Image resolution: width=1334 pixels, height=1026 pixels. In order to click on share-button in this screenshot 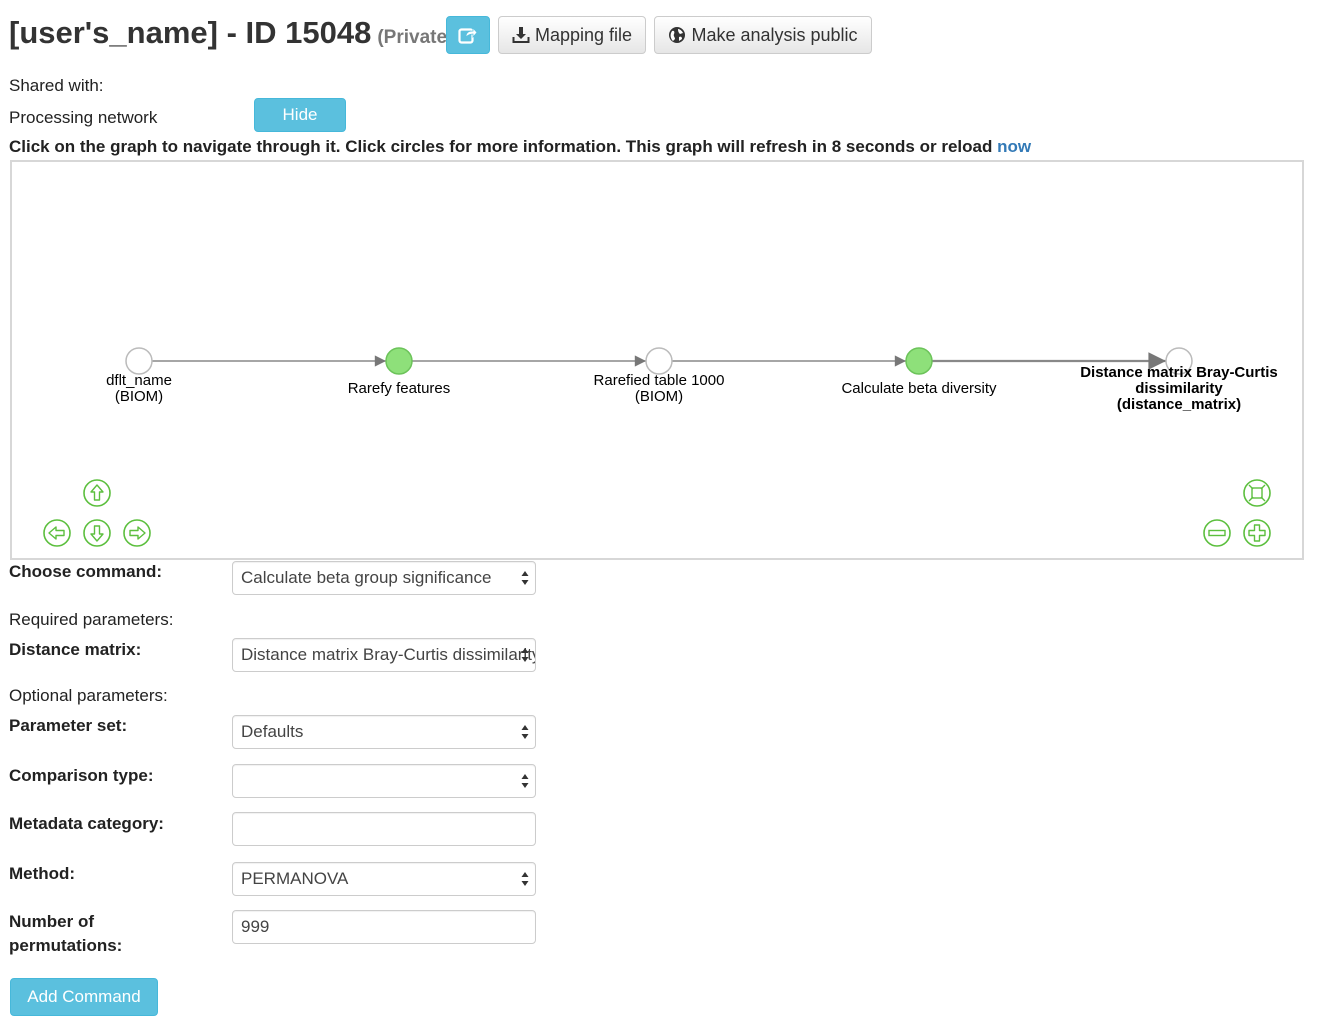, I will do `click(468, 35)`.